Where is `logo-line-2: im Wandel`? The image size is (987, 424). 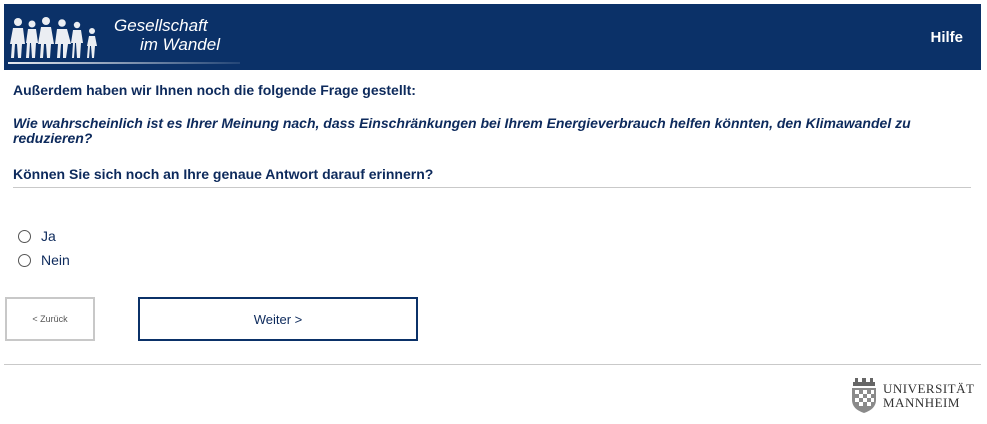 logo-line-2: im Wandel is located at coordinates (180, 44).